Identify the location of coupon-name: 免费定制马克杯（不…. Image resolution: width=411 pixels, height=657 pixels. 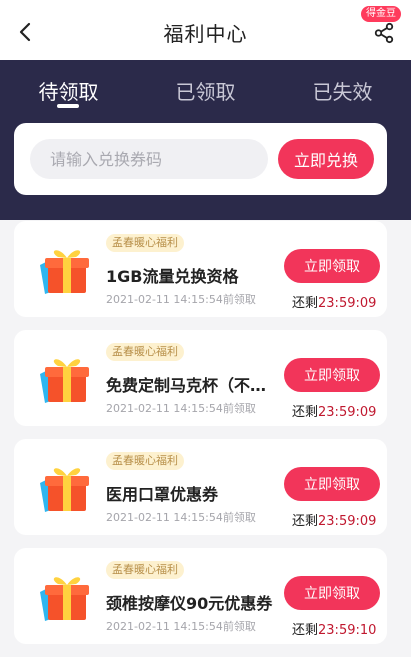
(186, 385).